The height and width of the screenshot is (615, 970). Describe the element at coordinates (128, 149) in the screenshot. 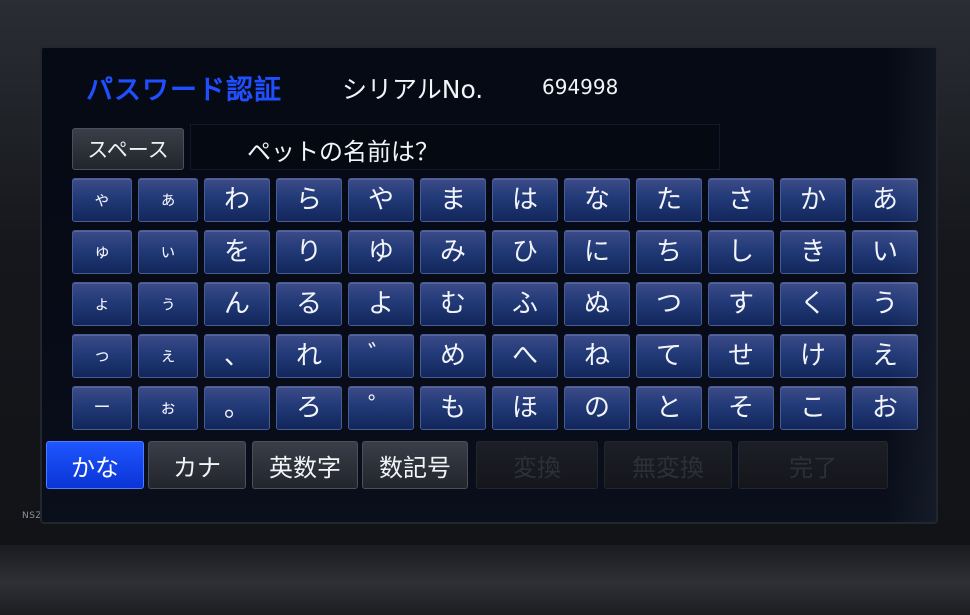

I see `space-button: スペース` at that location.